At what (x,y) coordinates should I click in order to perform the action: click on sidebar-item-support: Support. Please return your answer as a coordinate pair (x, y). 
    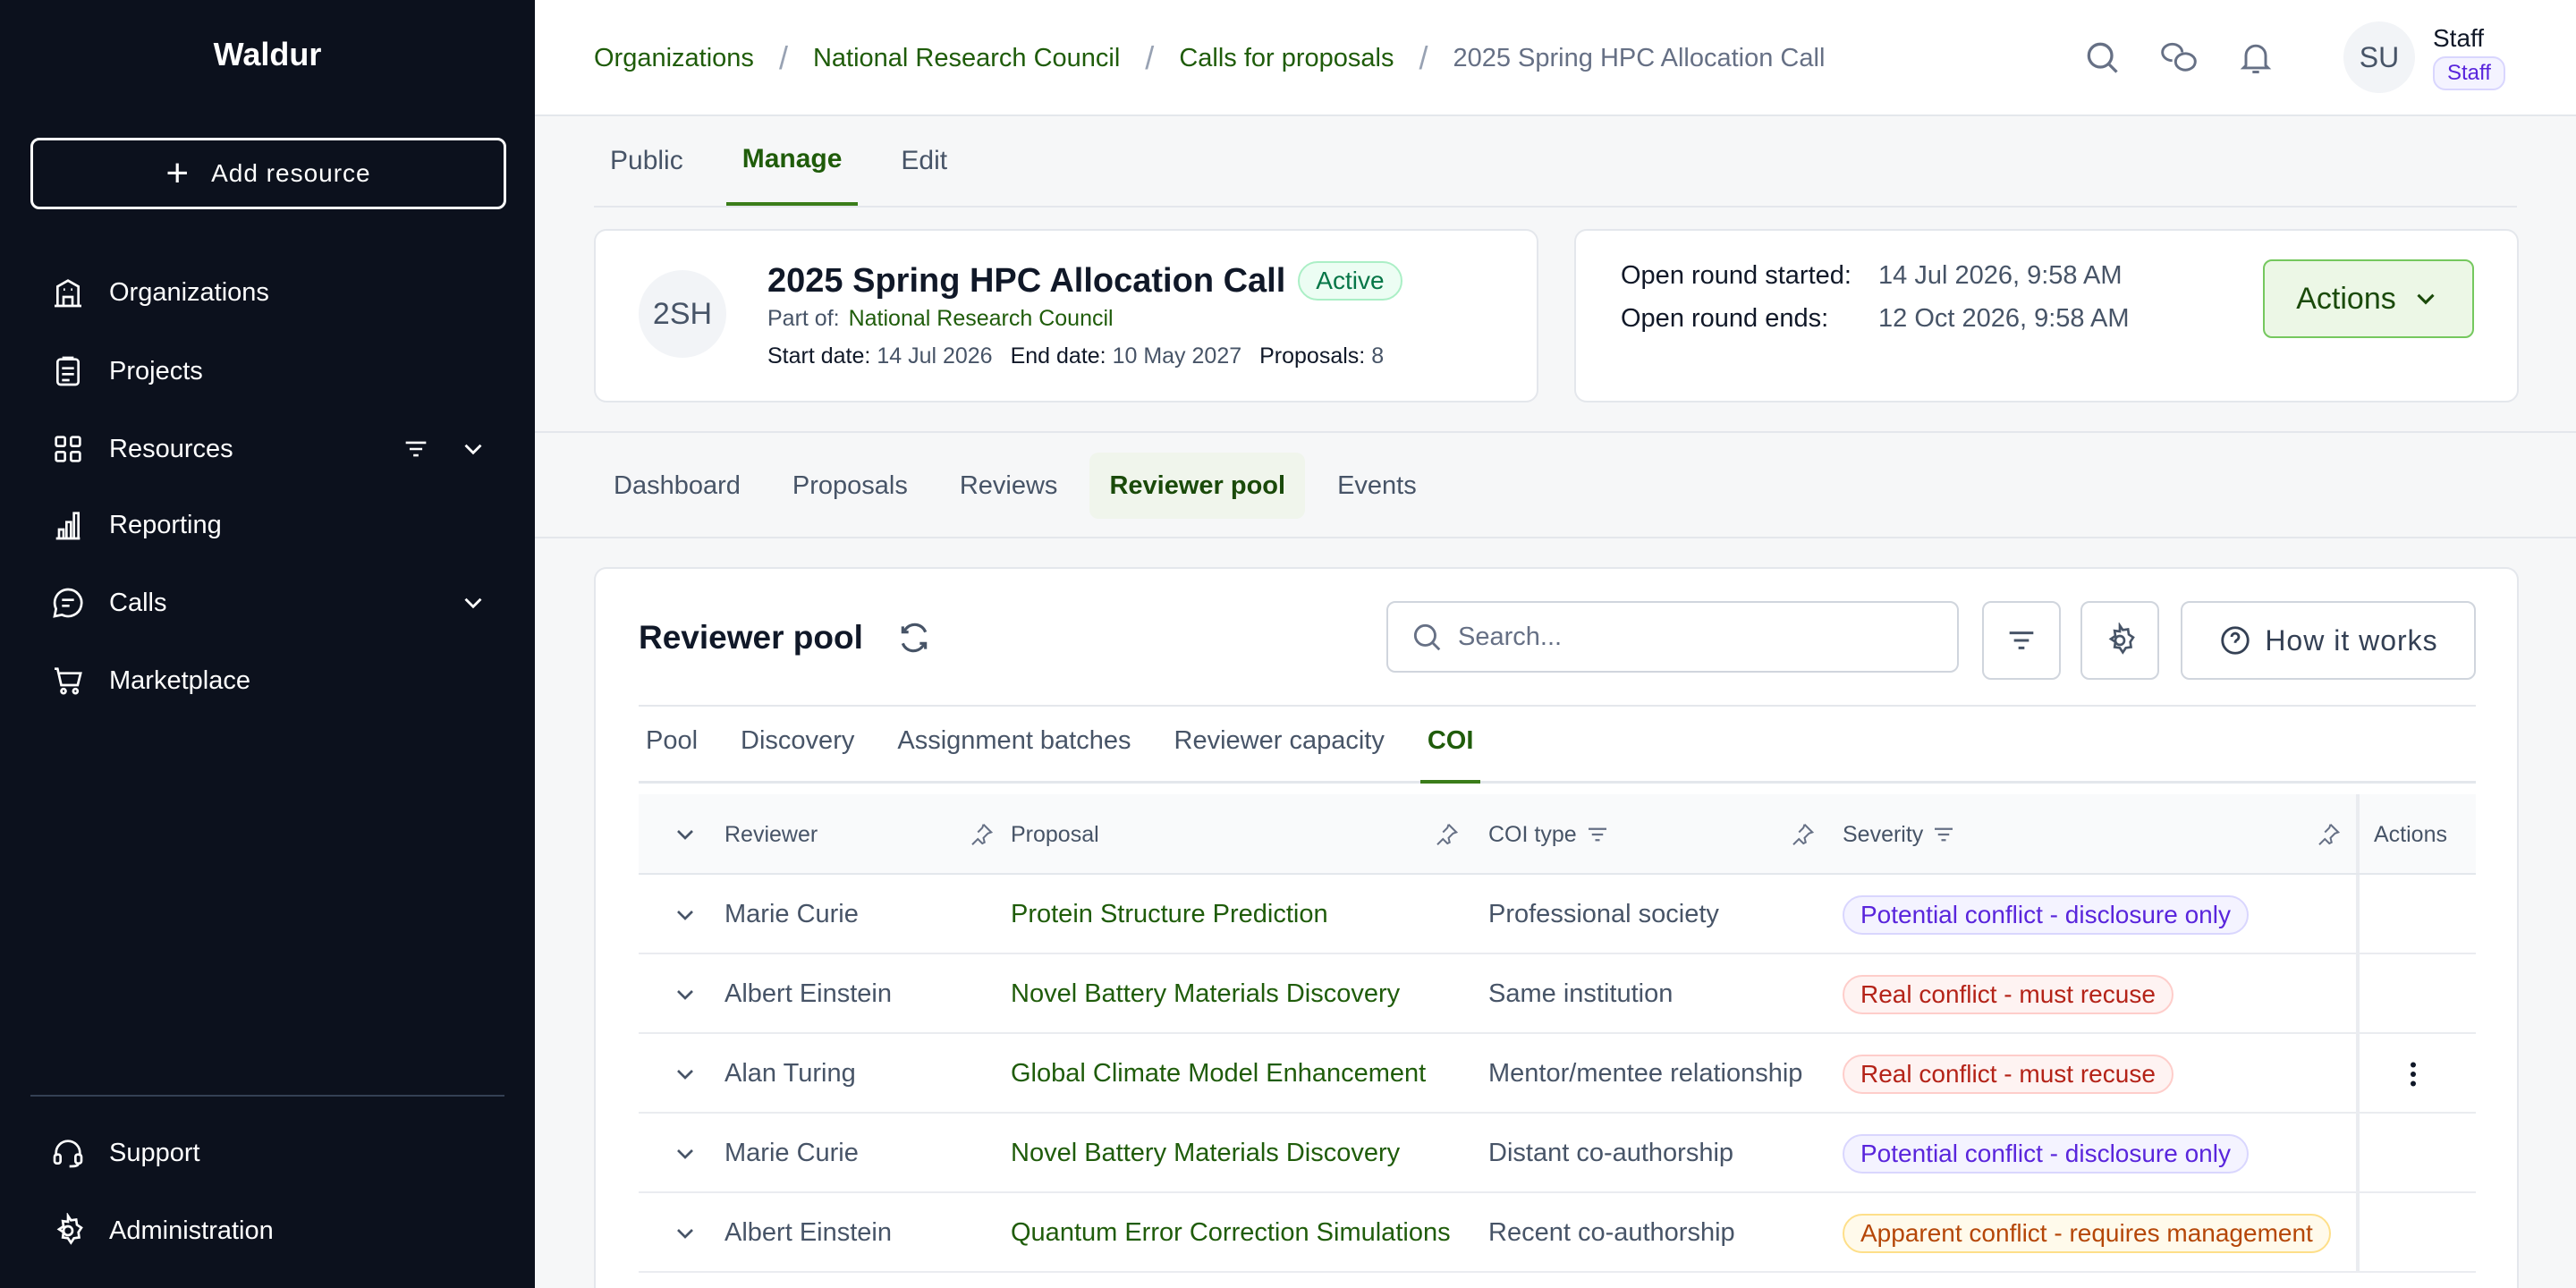
    Looking at the image, I should click on (269, 1153).